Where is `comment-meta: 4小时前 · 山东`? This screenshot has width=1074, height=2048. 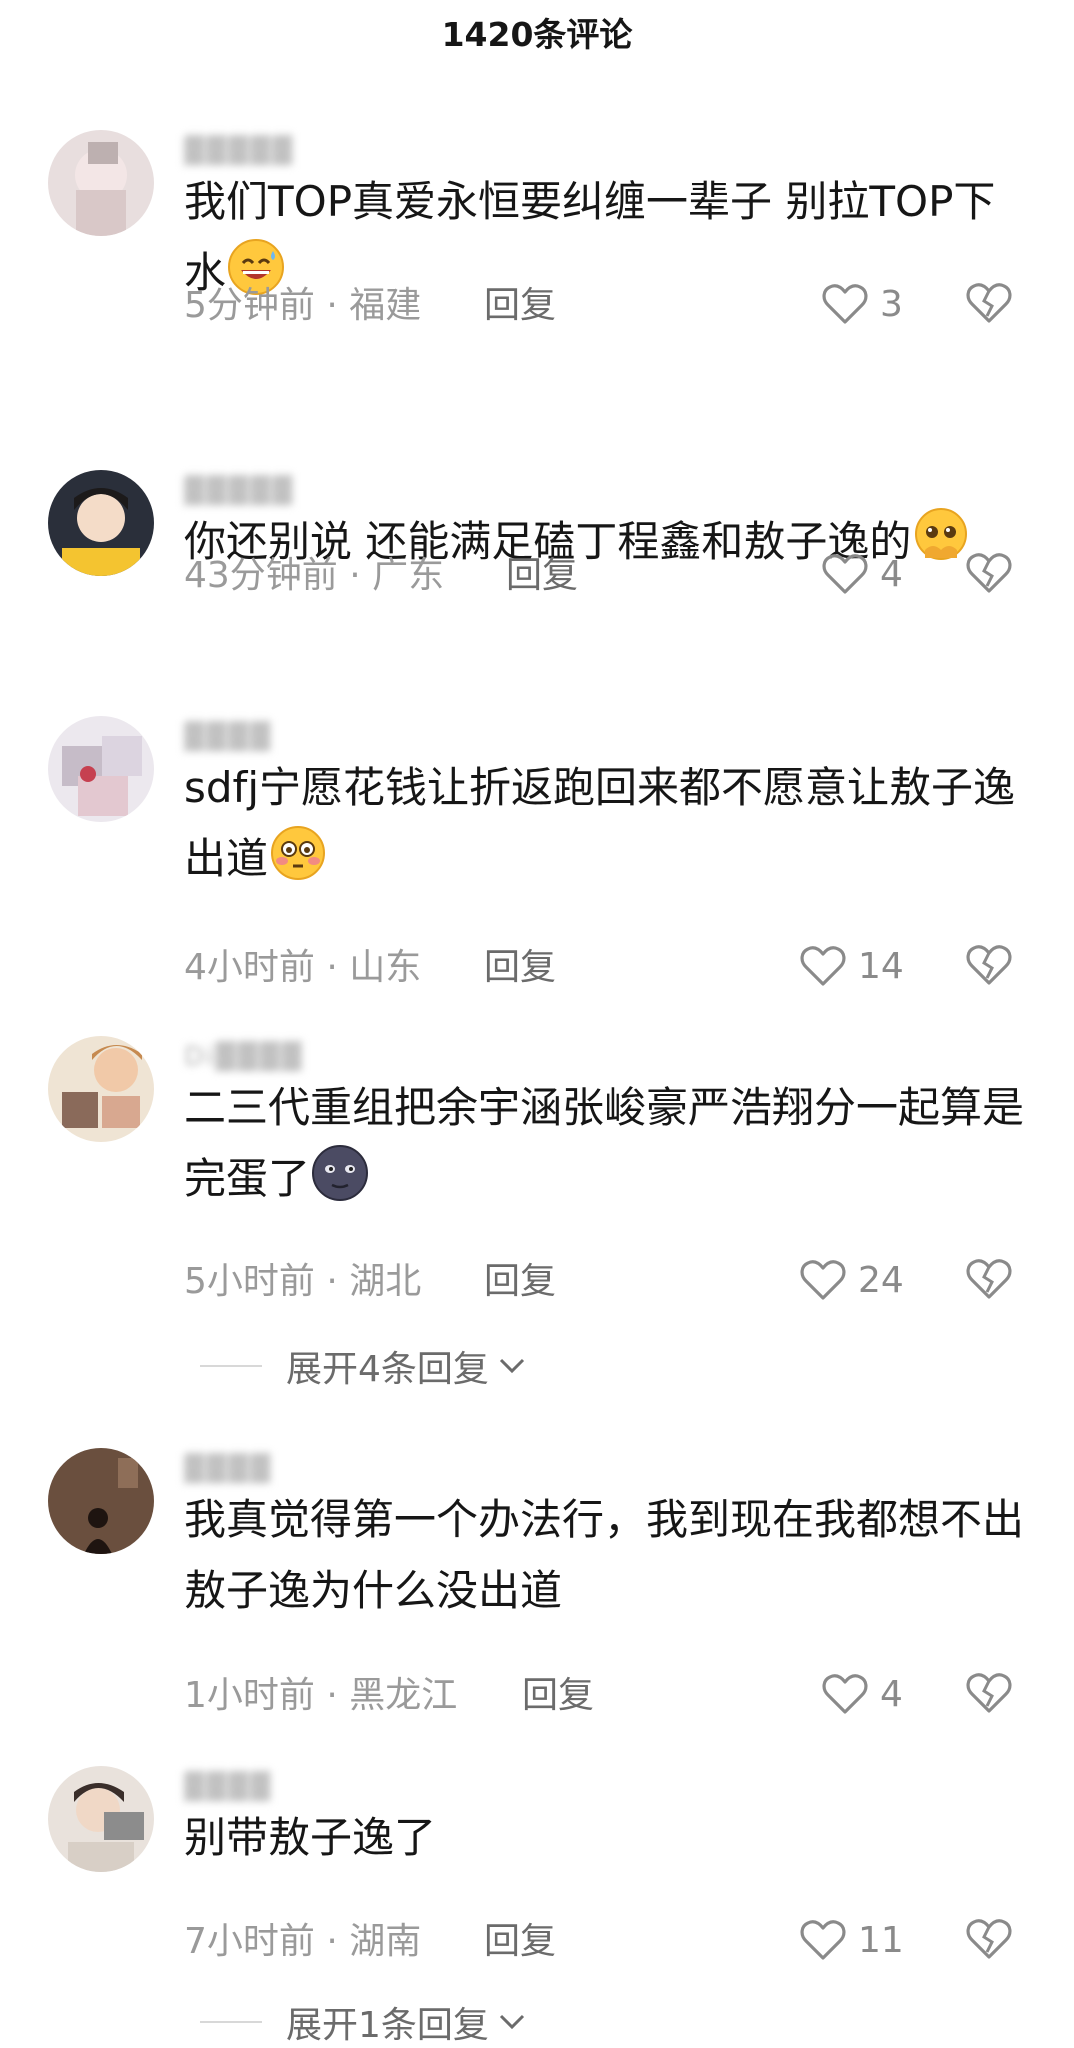
comment-meta: 4小时前 · 山东 is located at coordinates (303, 967).